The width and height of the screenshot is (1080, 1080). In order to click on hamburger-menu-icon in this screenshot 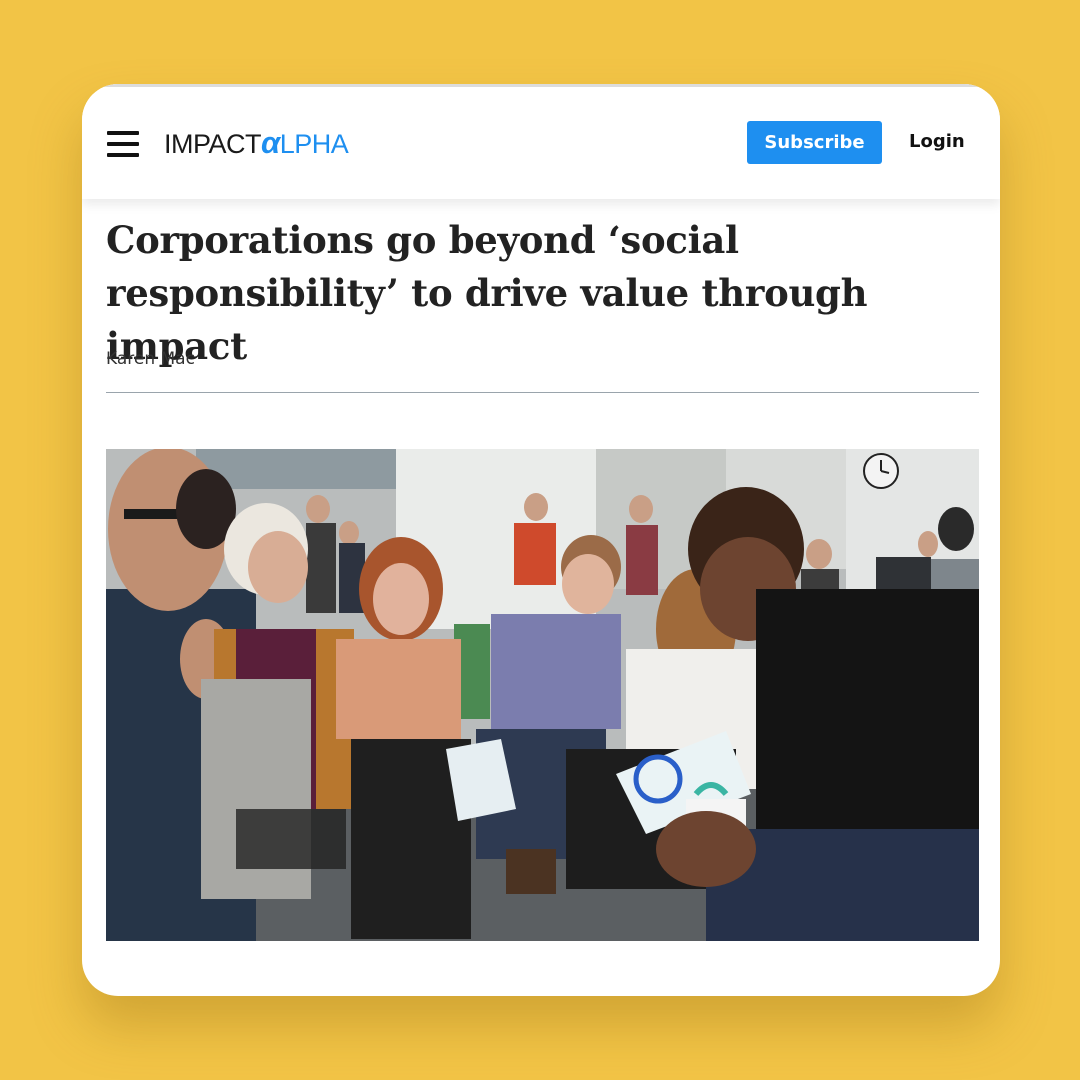, I will do `click(123, 144)`.